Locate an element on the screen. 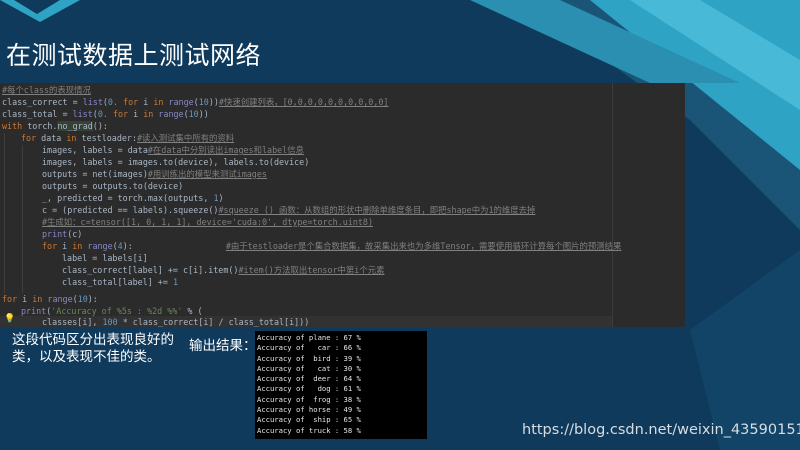 Image resolution: width=800 pixels, height=450 pixels. explanation-note: 这段代码区分出表现良好的类，以及表现不佳的类。 is located at coordinates (93, 348).